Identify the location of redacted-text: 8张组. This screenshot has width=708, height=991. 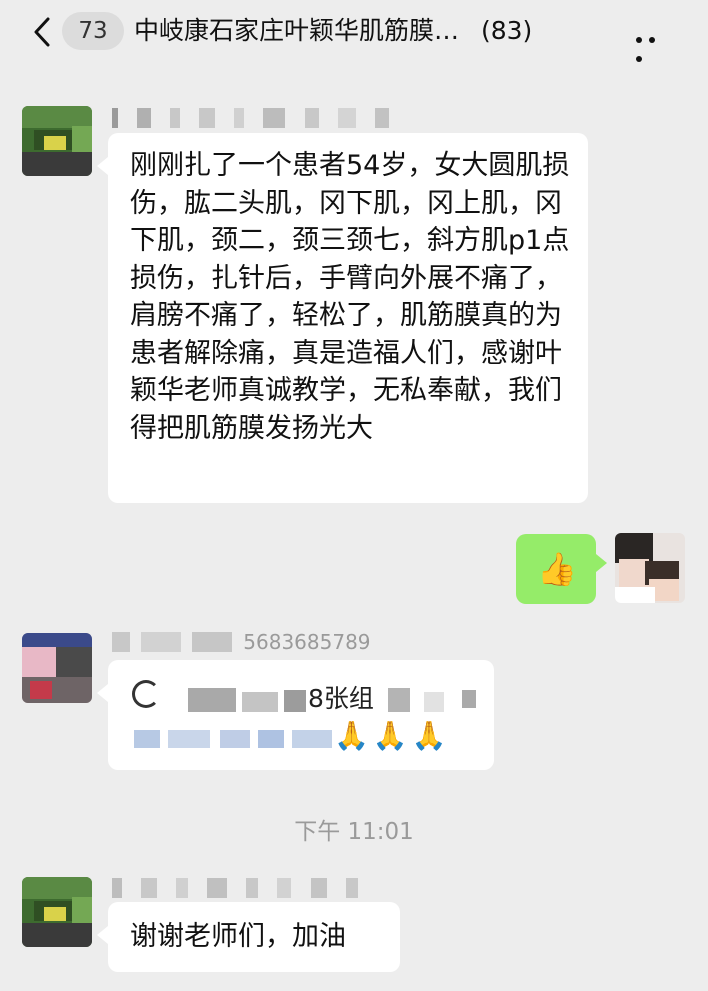
(313, 701).